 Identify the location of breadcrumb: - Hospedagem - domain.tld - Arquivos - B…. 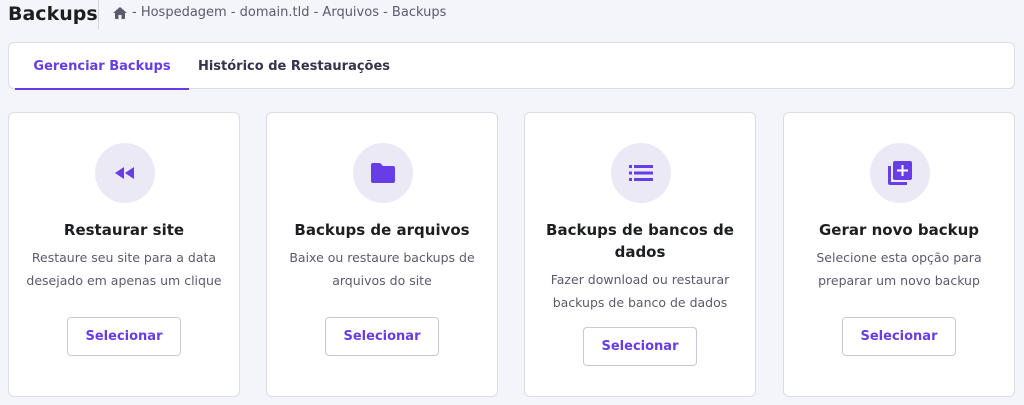
(279, 12).